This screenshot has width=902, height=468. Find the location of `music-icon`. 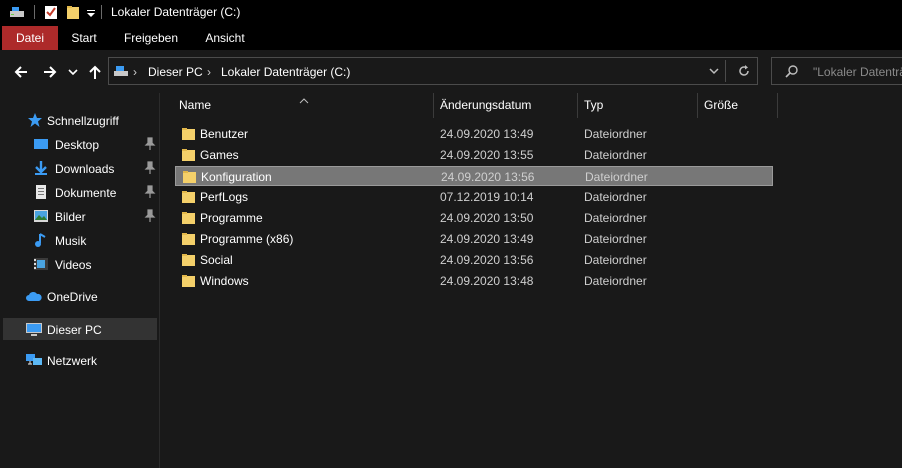

music-icon is located at coordinates (41, 240).